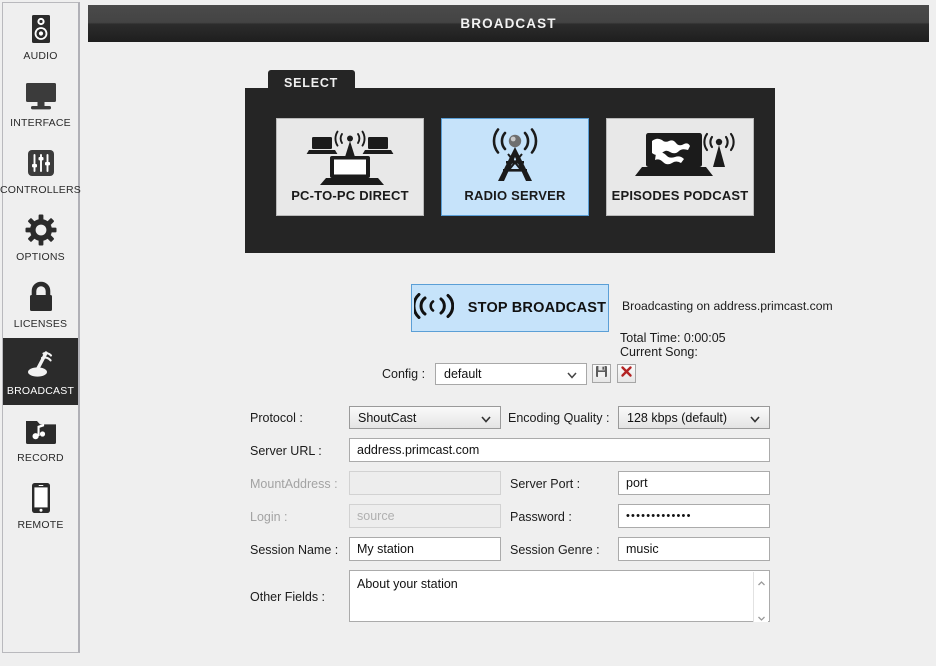 This screenshot has height=666, width=936. I want to click on sidebar-item-licenses: LICENSES, so click(40, 304).